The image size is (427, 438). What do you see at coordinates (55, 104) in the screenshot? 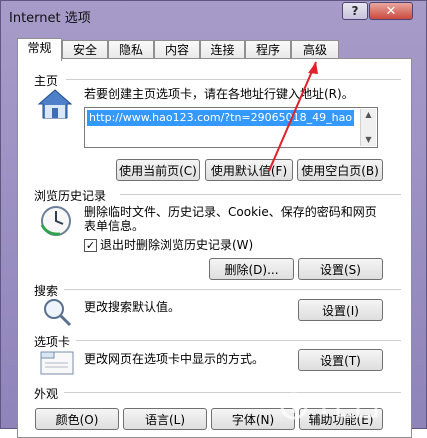
I see `house-icon` at bounding box center [55, 104].